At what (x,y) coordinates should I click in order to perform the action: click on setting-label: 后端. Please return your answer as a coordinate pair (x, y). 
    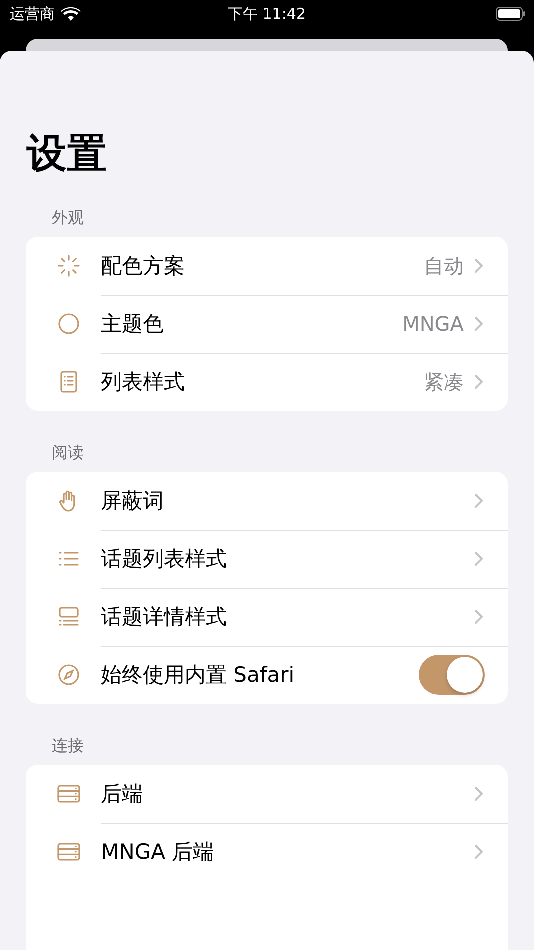
    Looking at the image, I should click on (122, 794).